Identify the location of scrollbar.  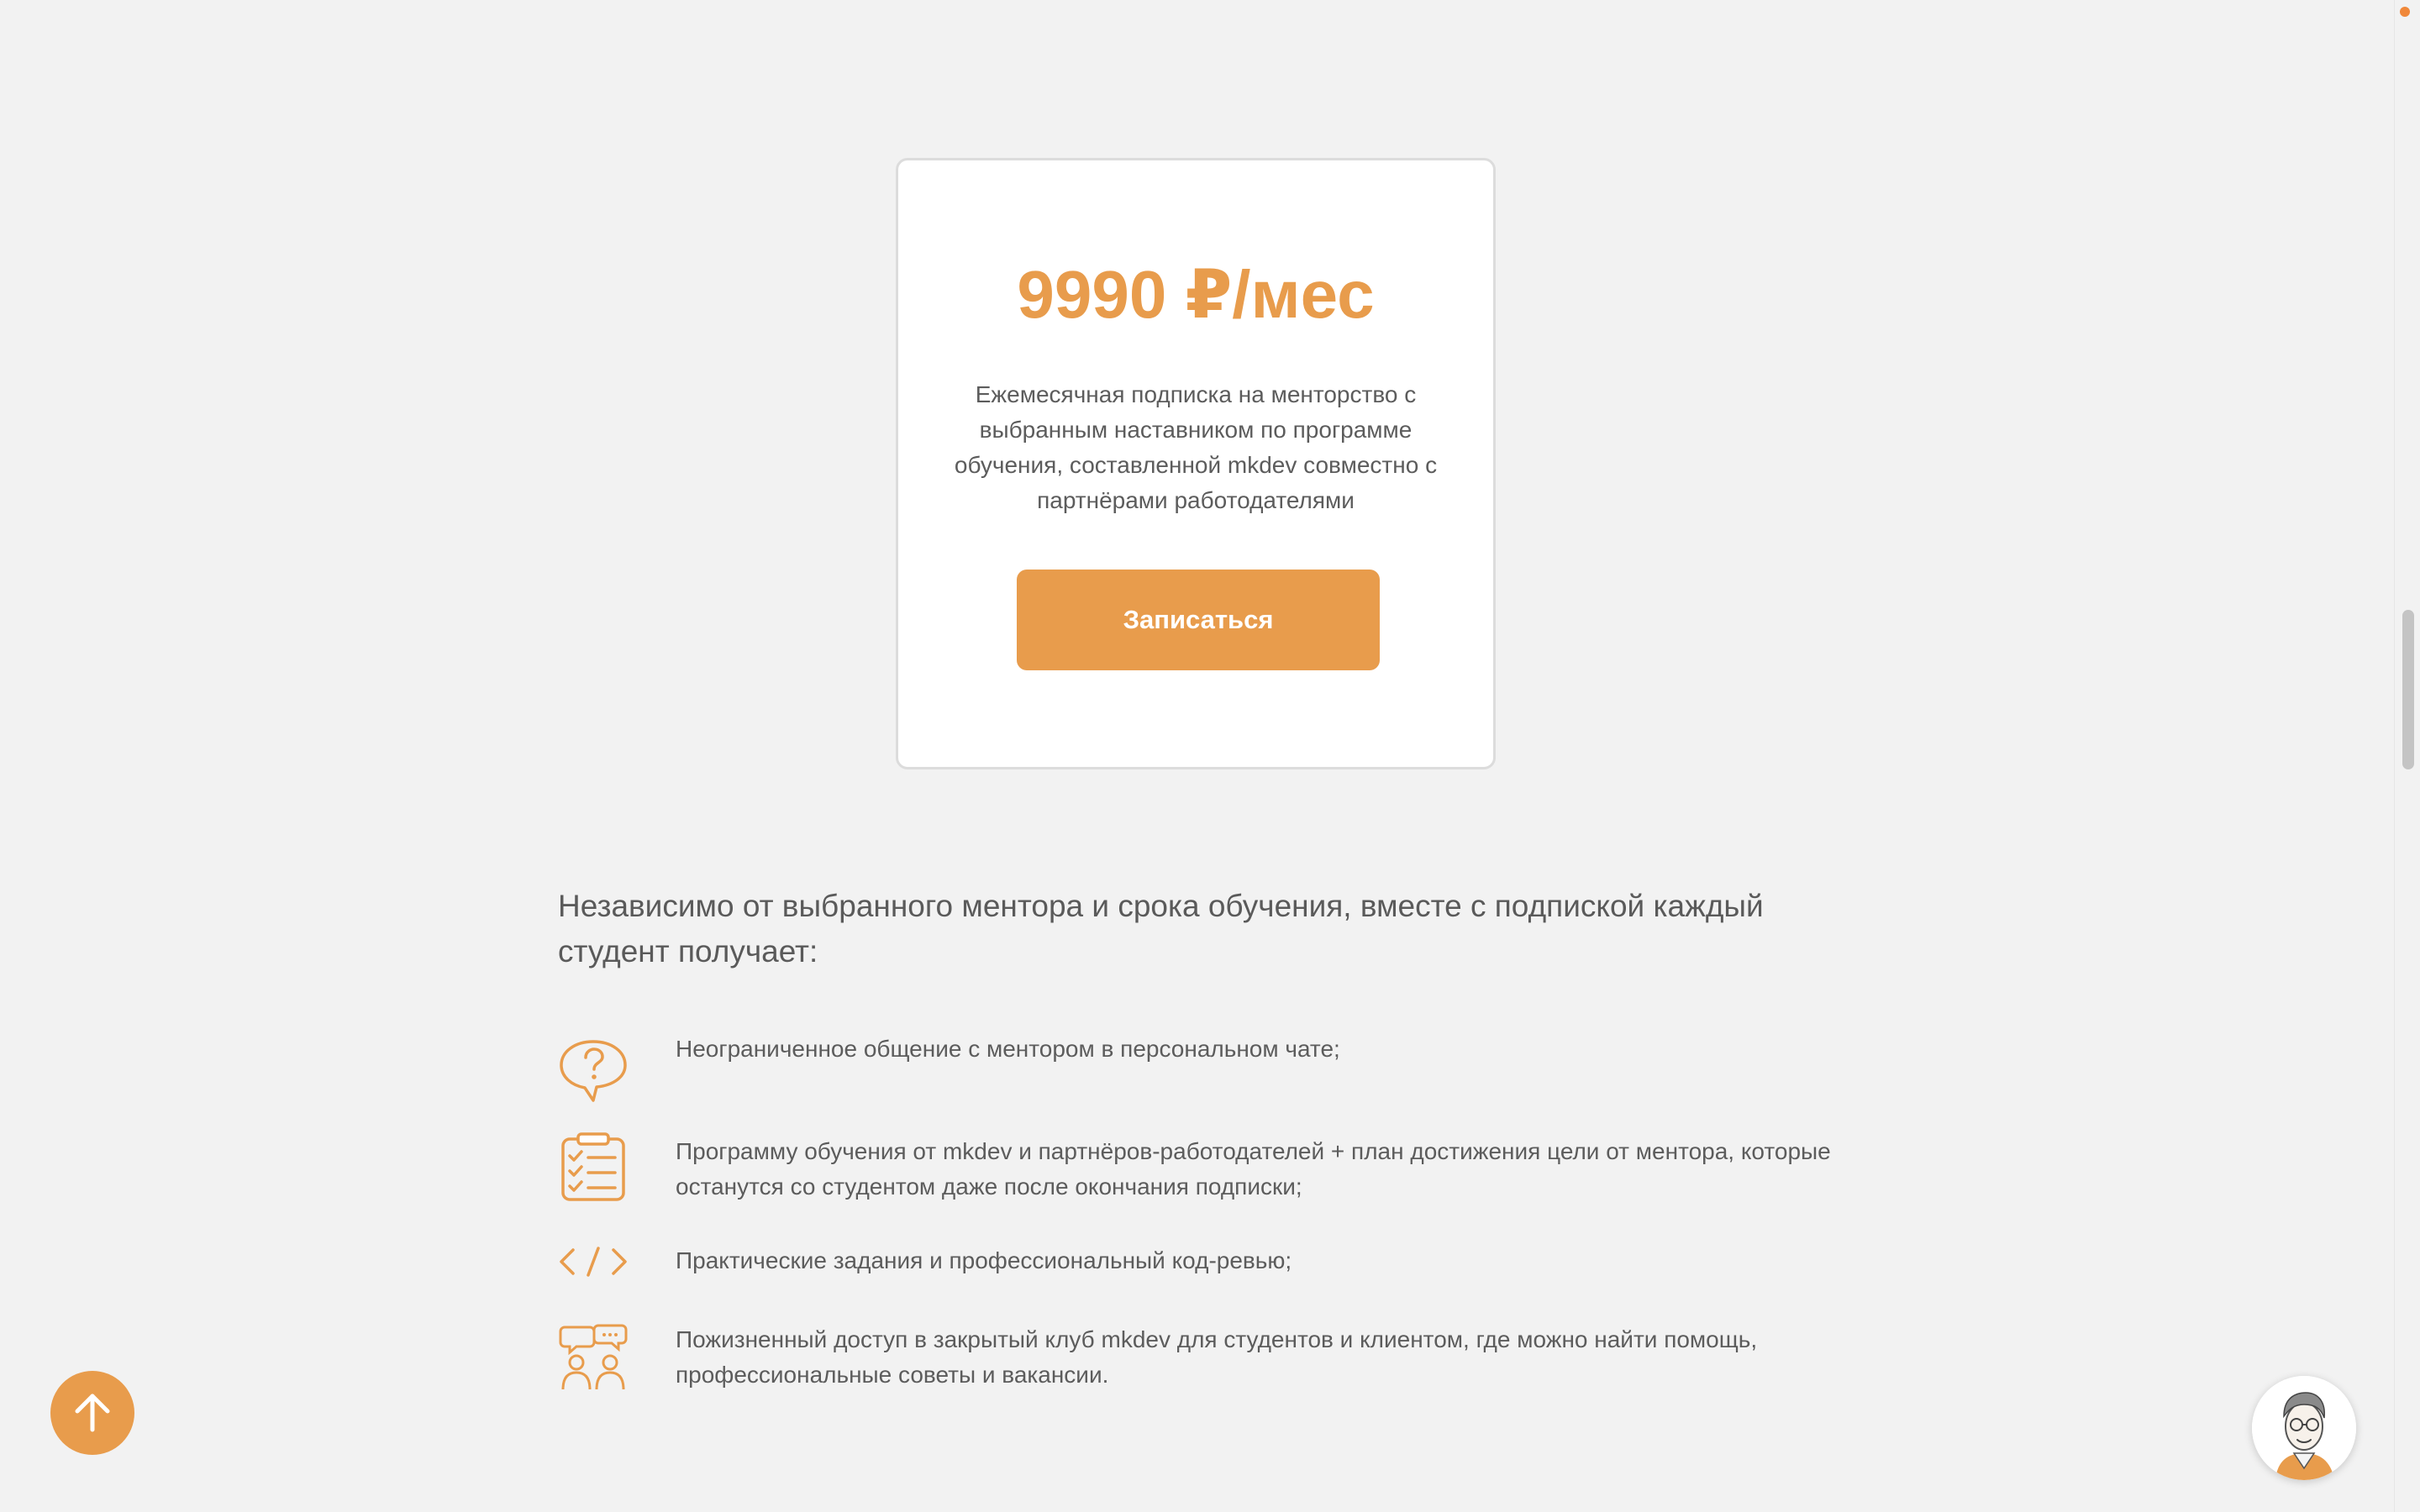
(2407, 756).